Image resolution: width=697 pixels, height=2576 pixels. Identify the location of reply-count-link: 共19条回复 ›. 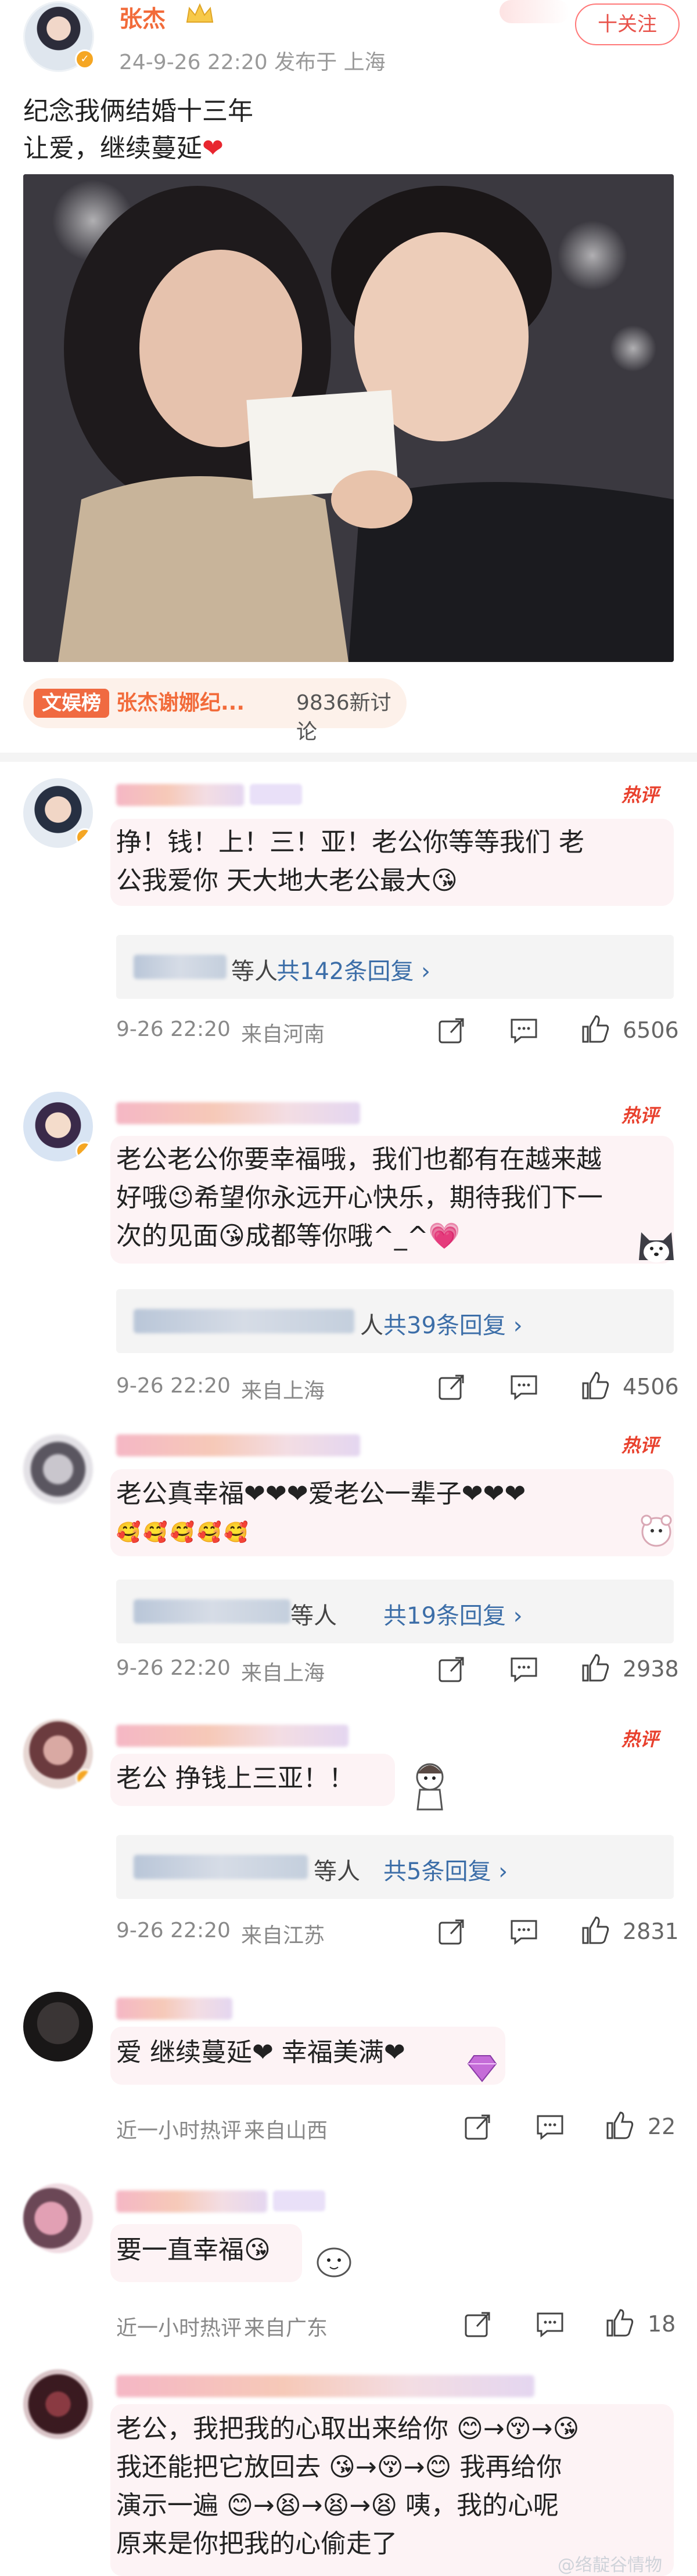
(453, 1614).